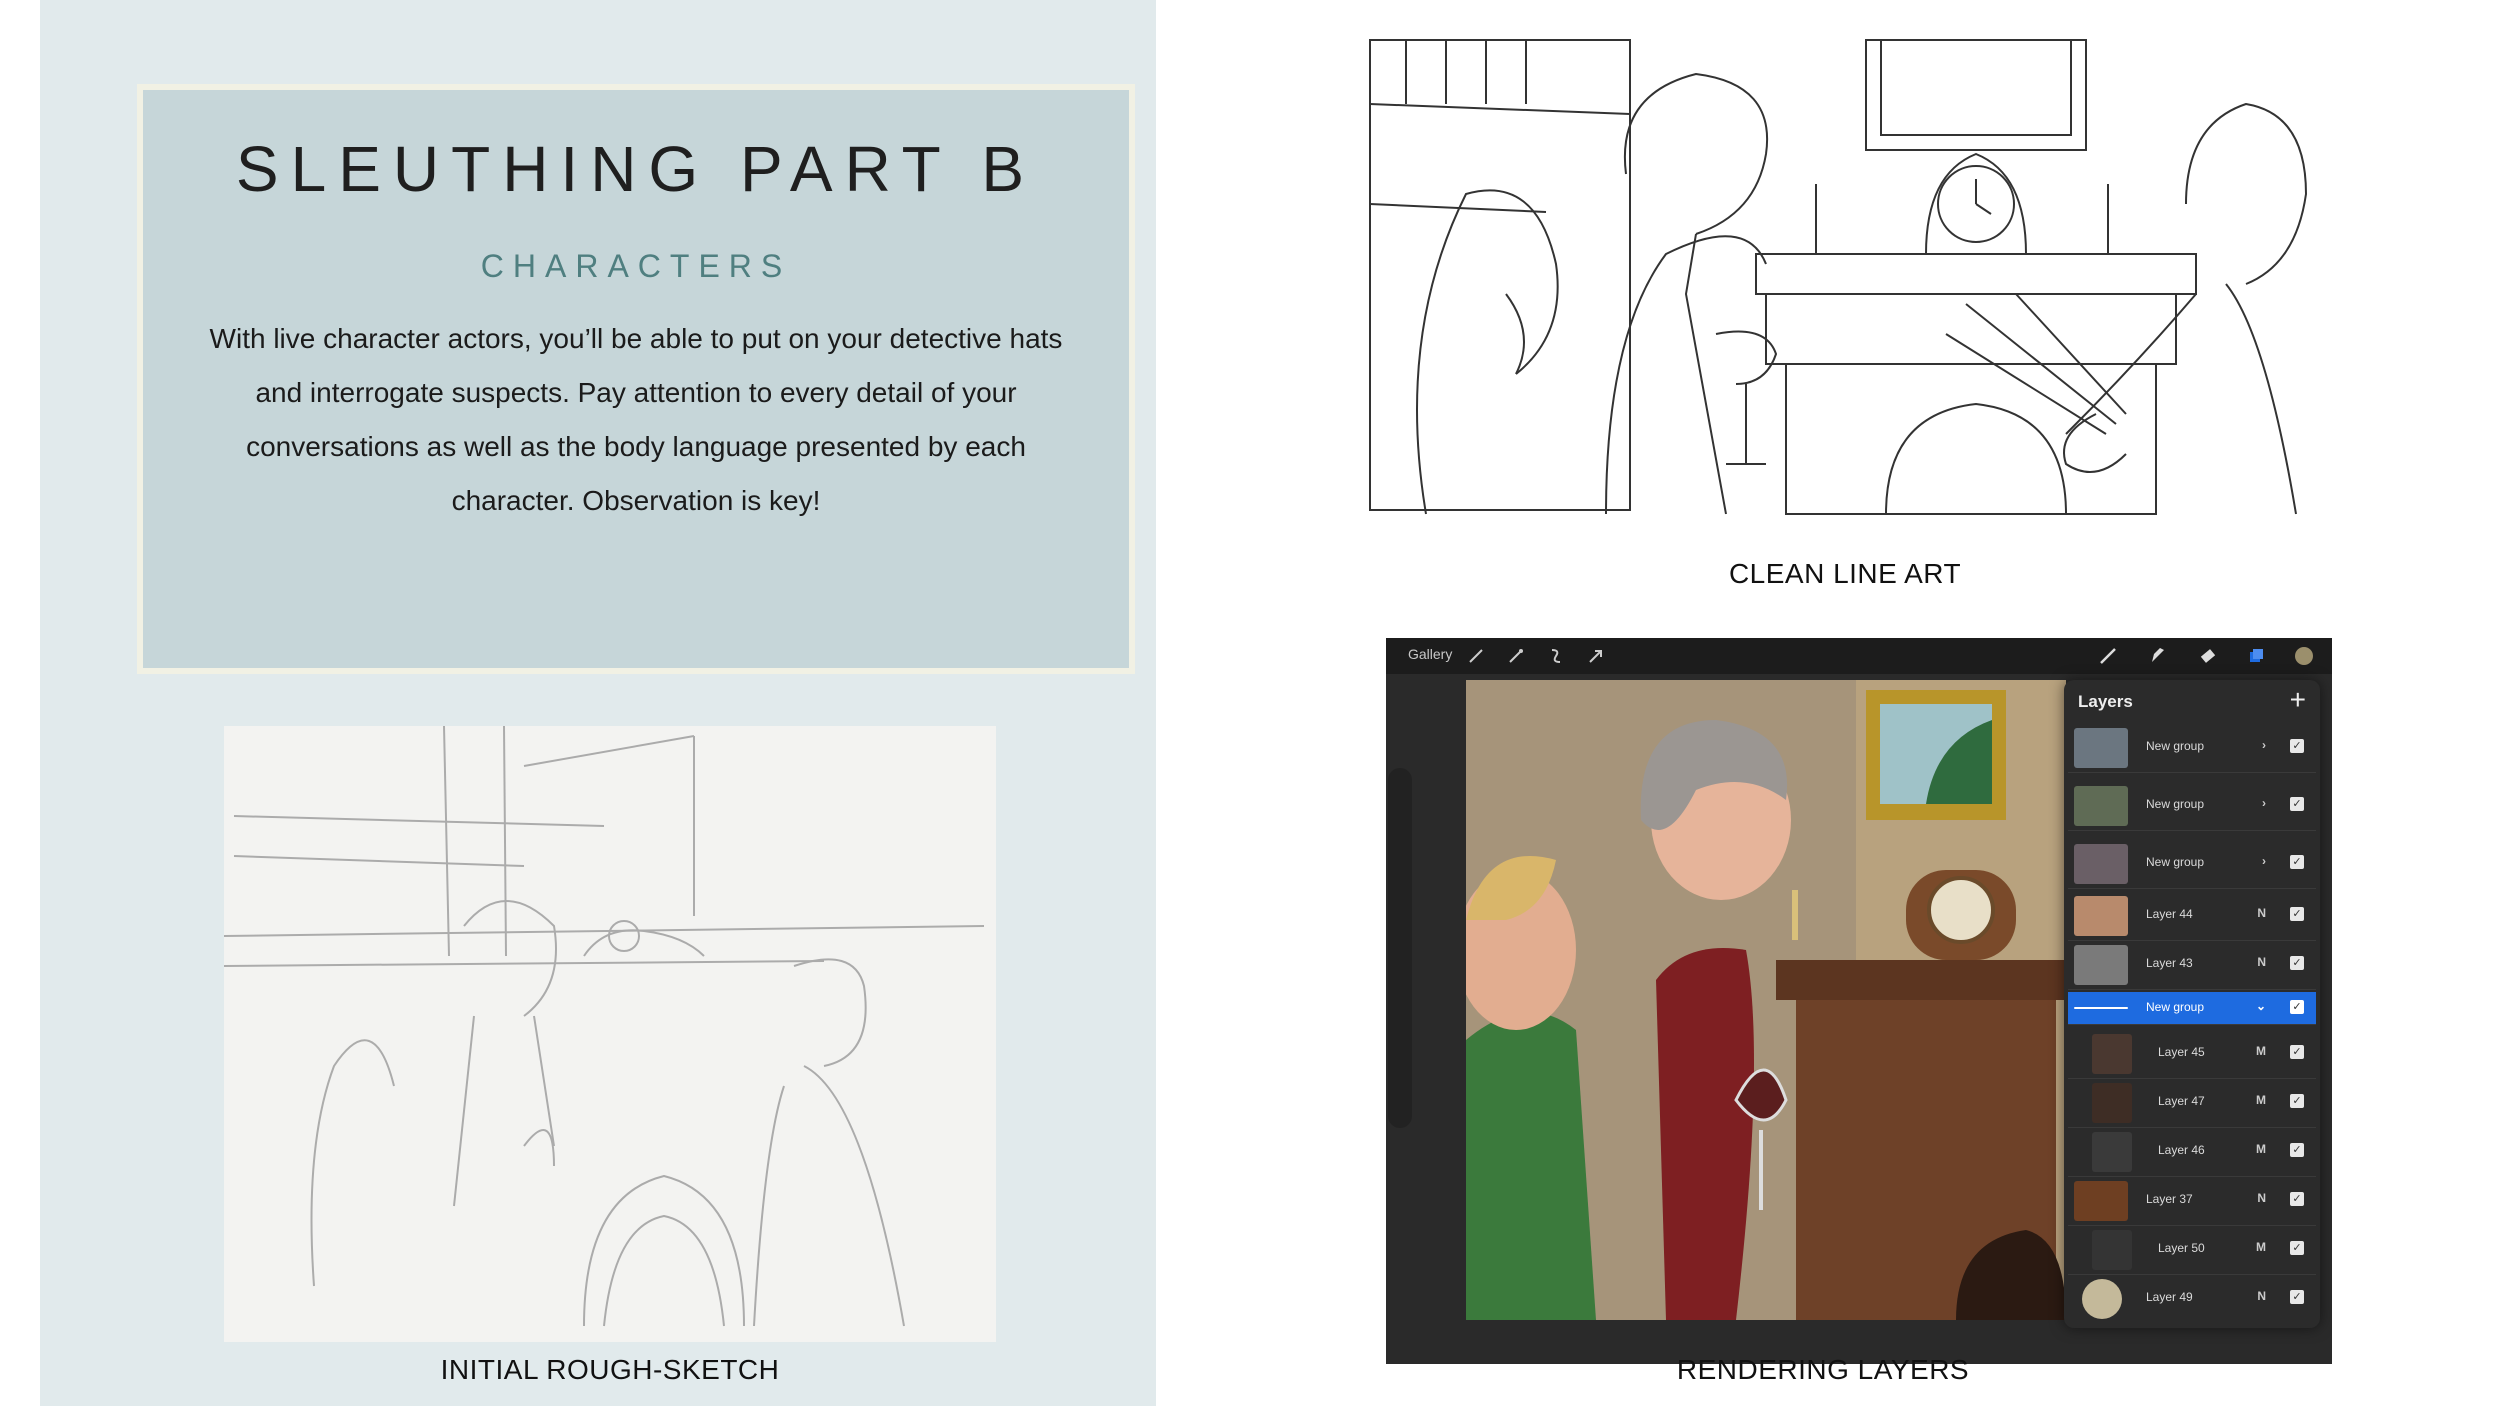 The image size is (2500, 1406). I want to click on layer-row: Layer 43 N ✓, so click(2192, 965).